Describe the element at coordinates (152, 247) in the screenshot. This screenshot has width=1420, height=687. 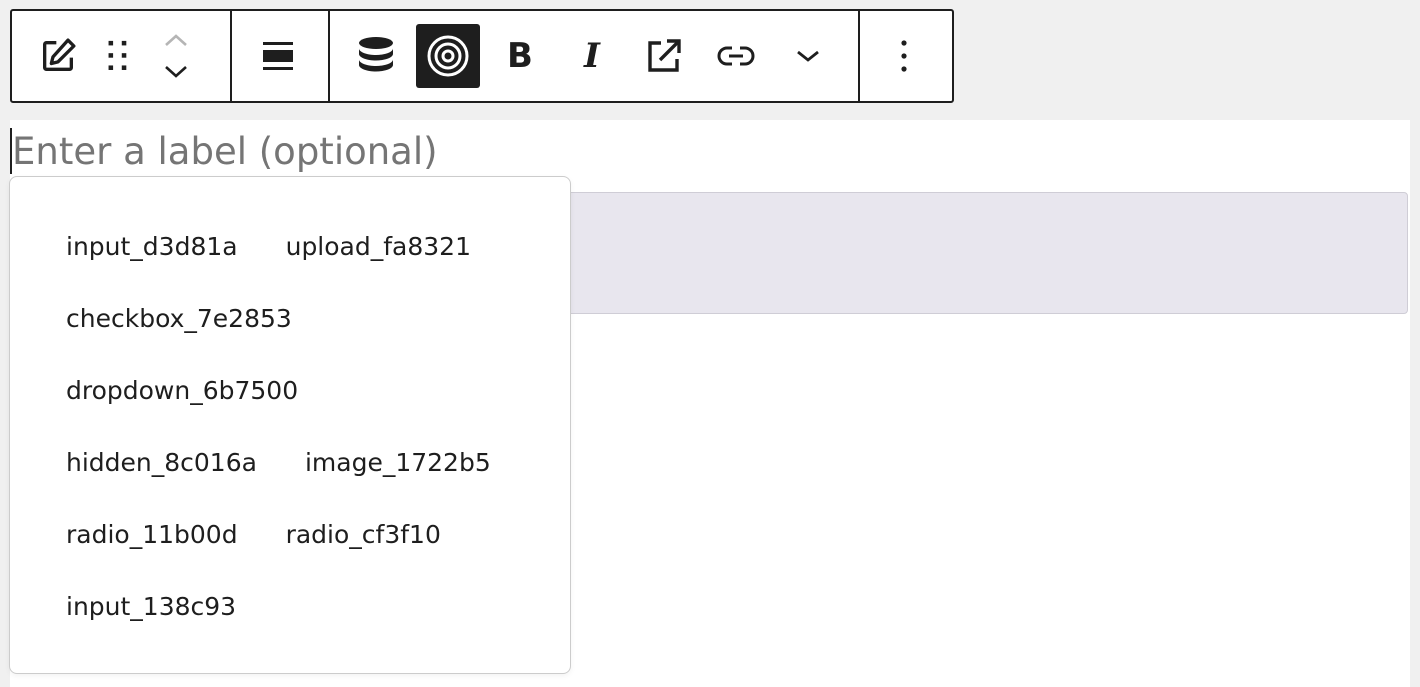
I see `tag-item: input_d3d81a` at that location.